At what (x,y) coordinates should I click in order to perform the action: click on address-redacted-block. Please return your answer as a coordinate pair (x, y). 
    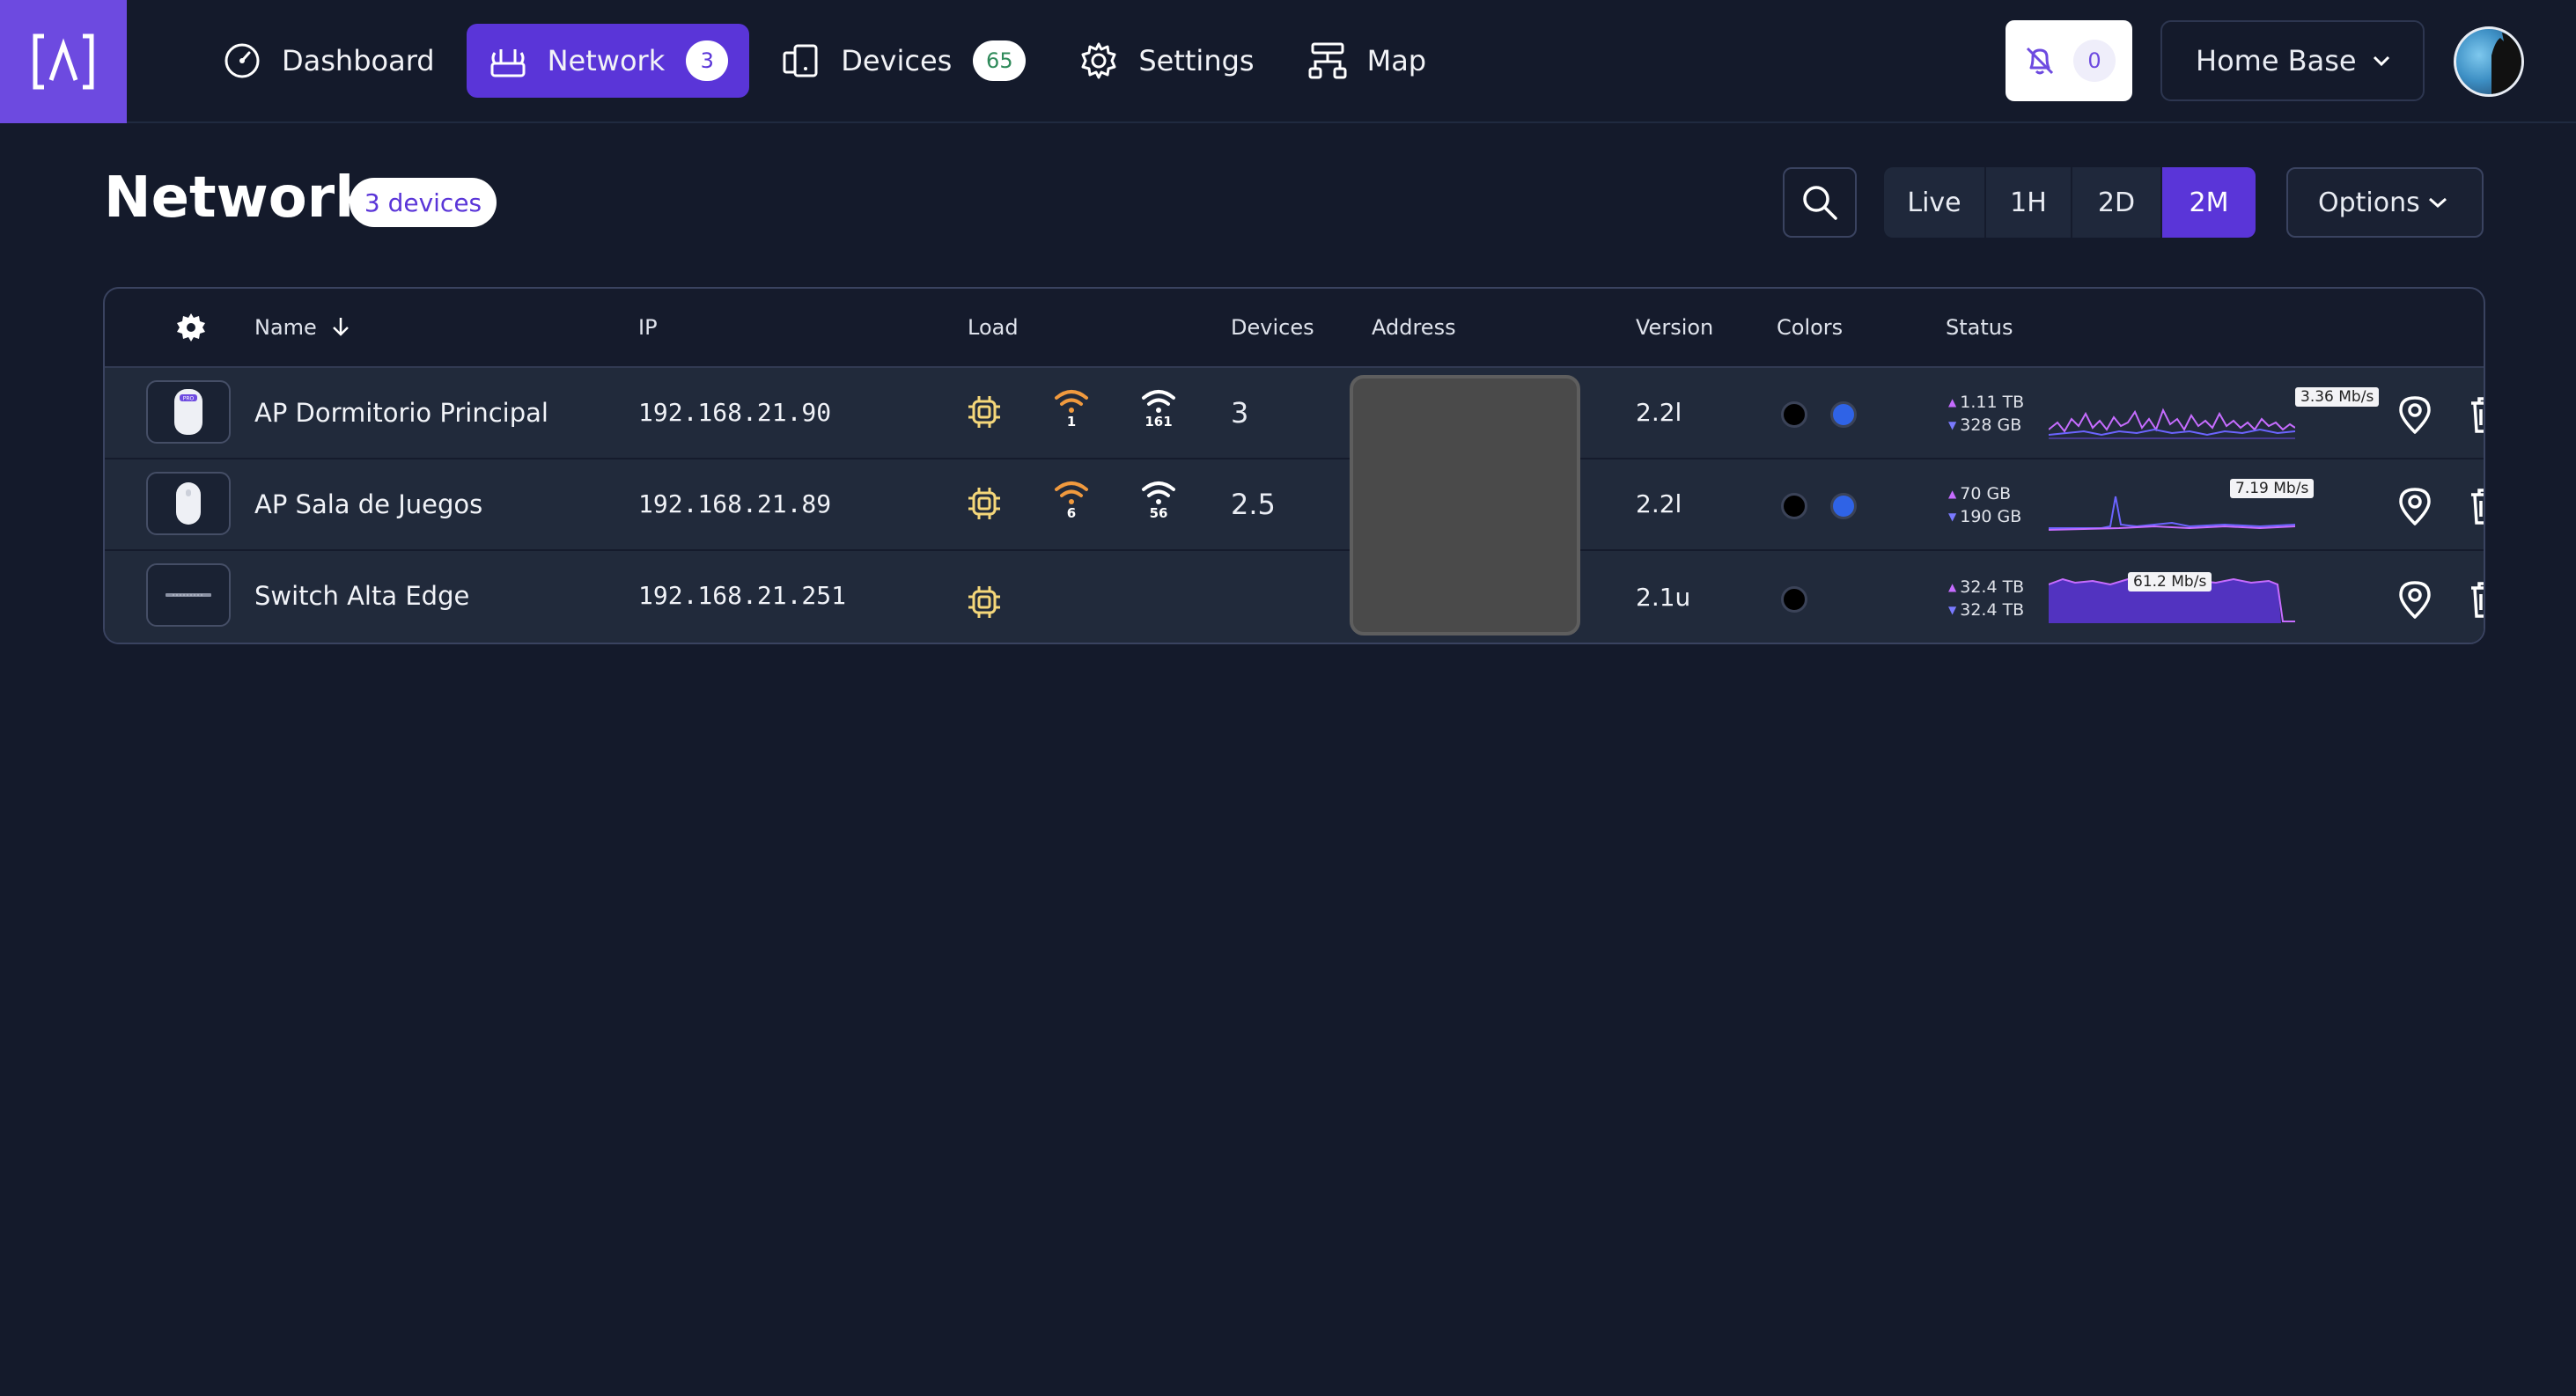
    Looking at the image, I should click on (1465, 505).